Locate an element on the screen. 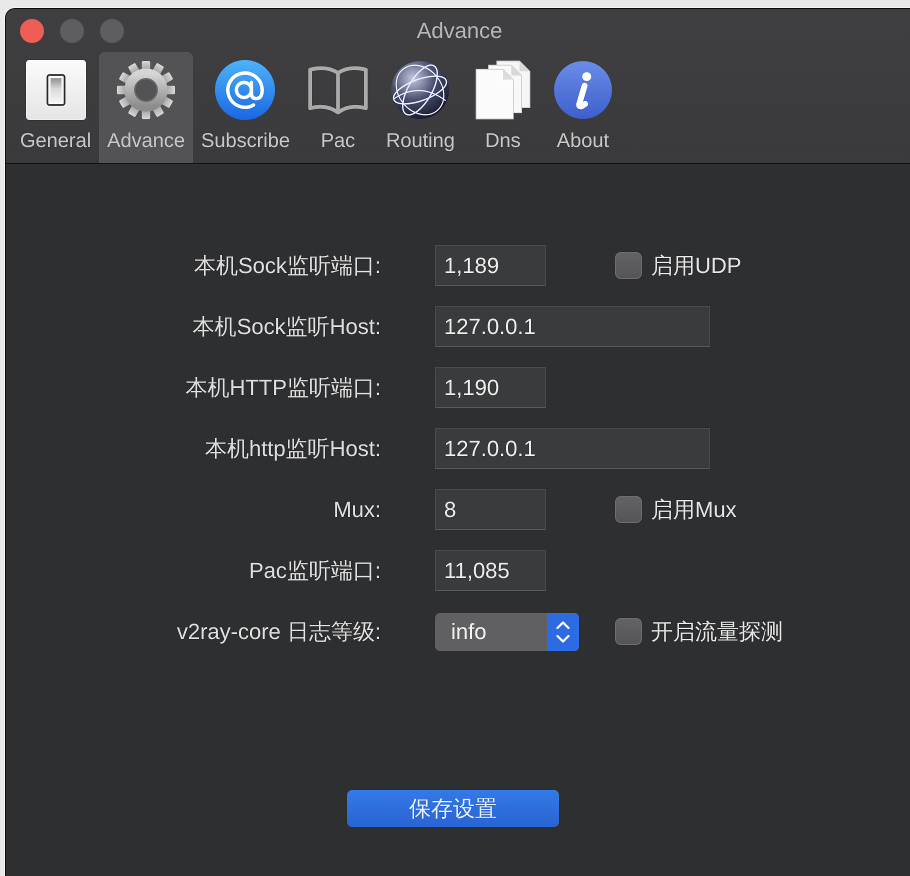 This screenshot has height=876, width=910. checkbox-label: 启用UDP is located at coordinates (696, 265).